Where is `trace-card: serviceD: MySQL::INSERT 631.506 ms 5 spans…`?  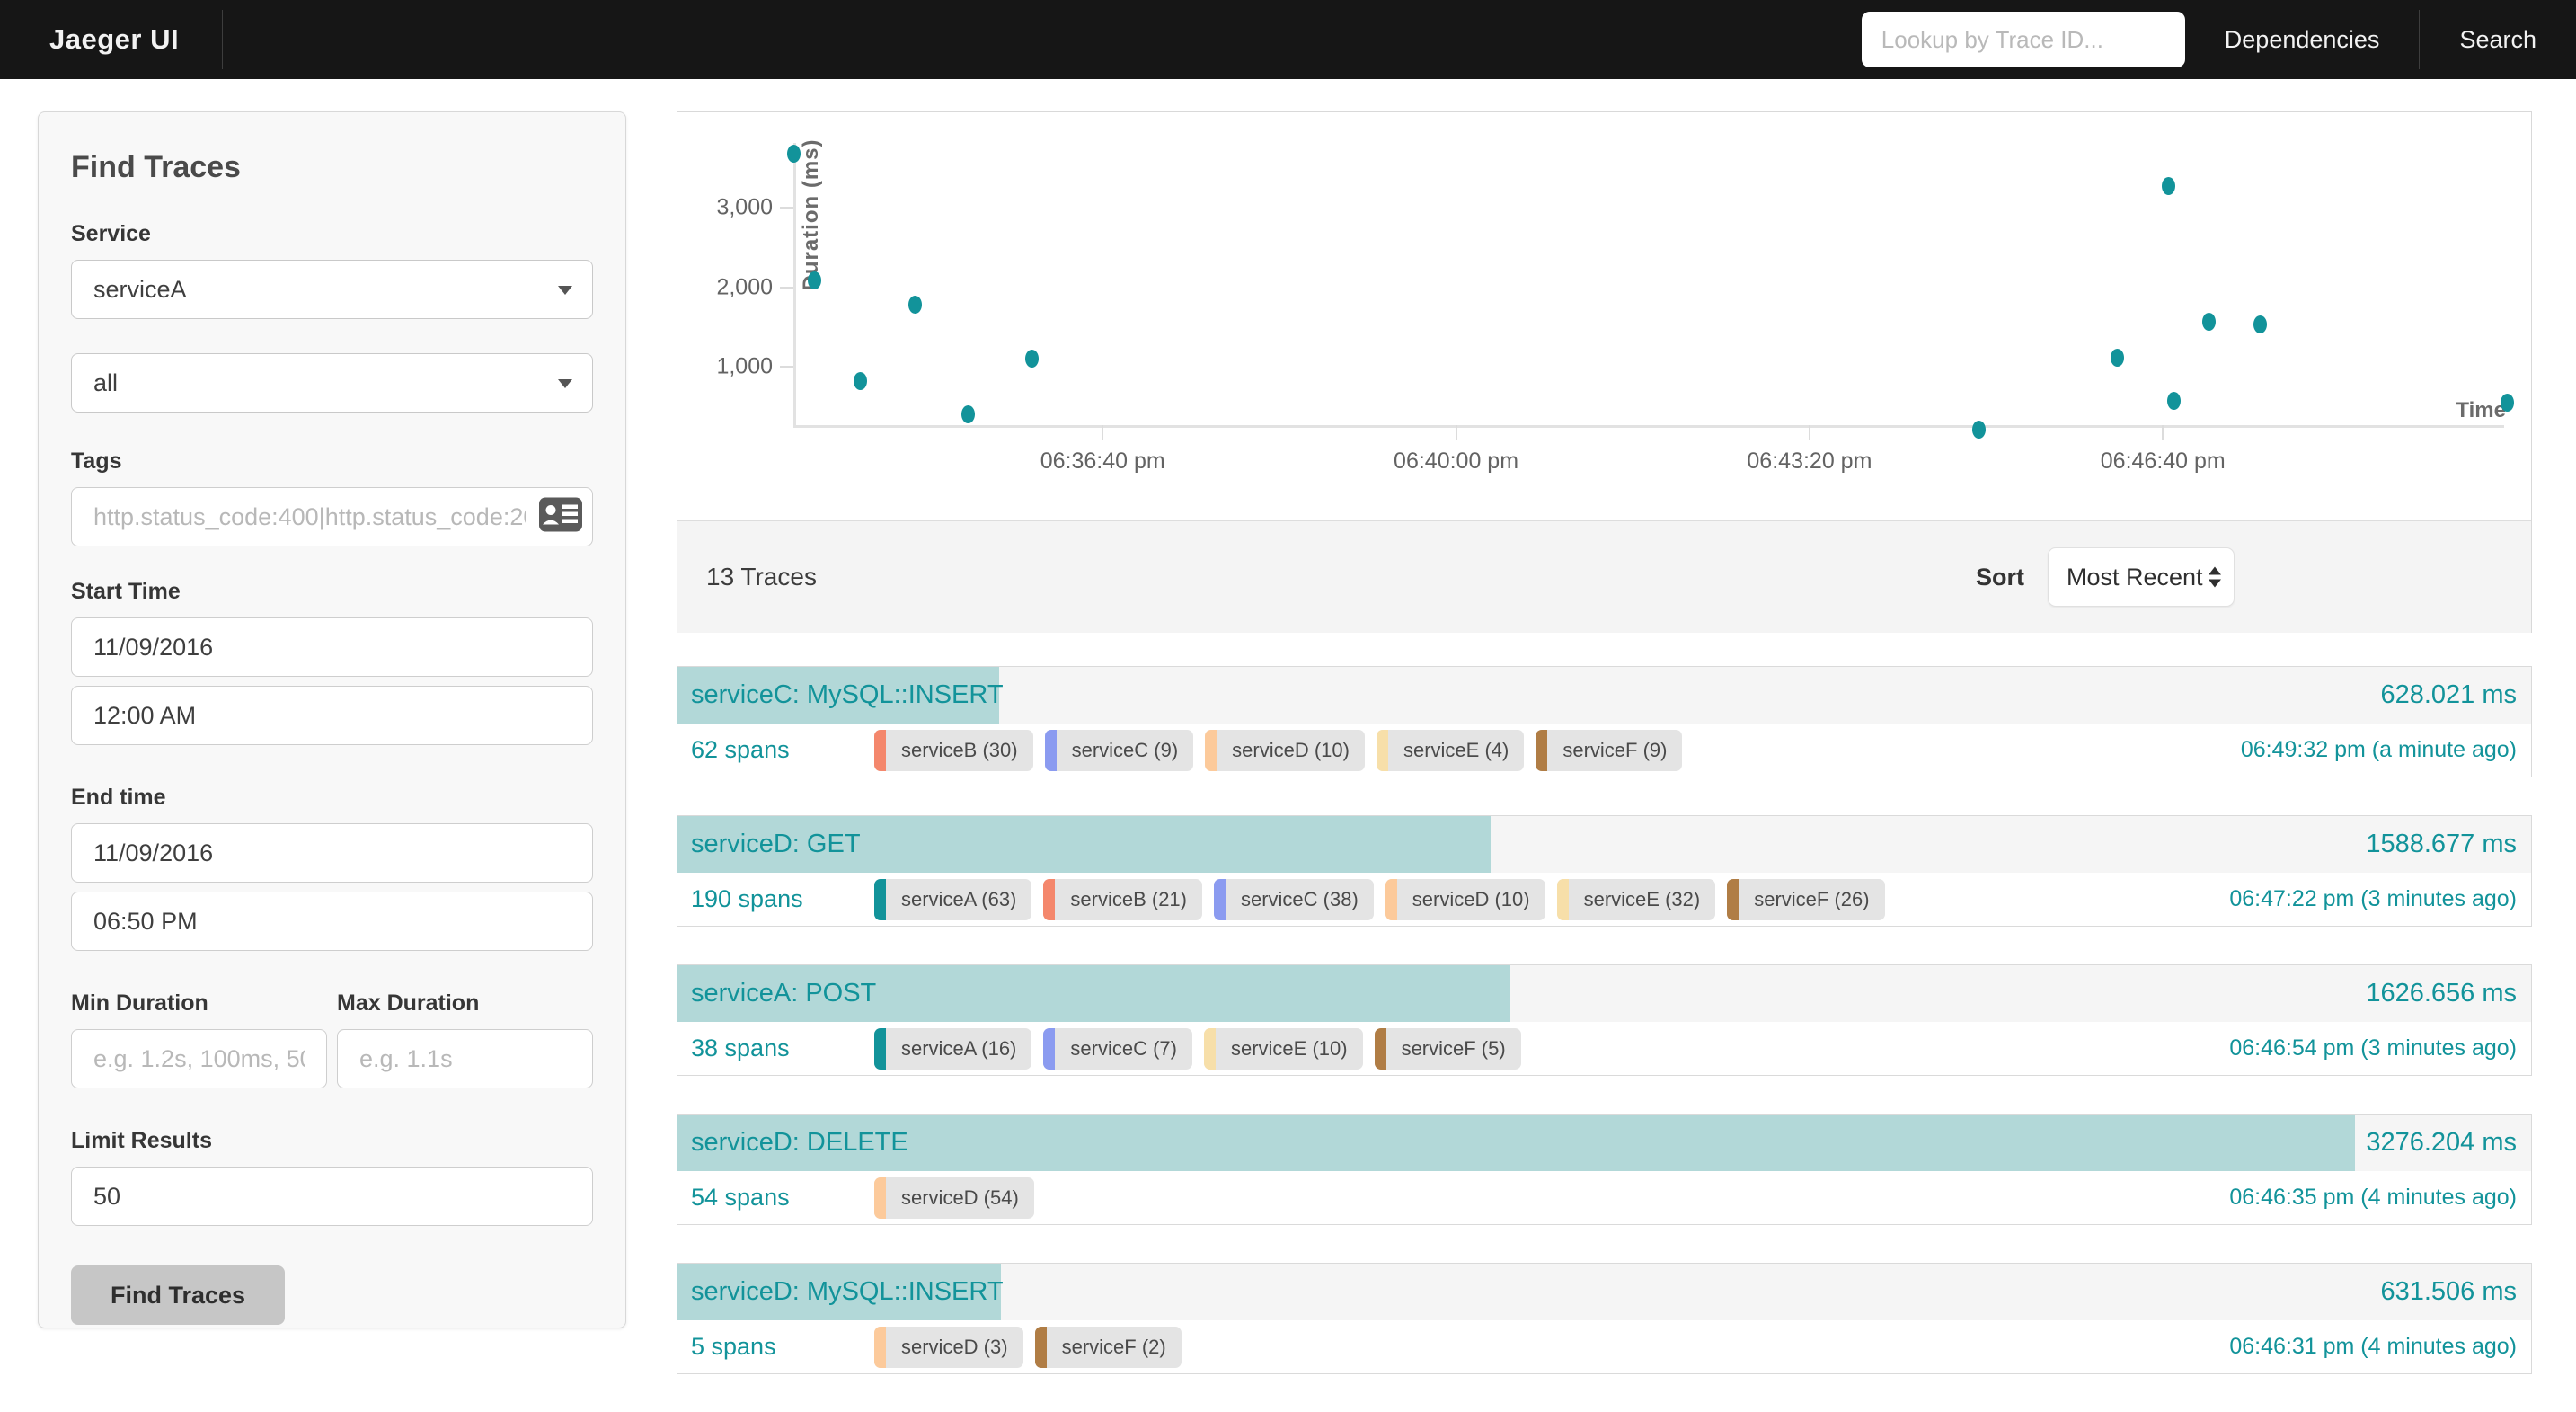
trace-card: serviceD: MySQL::INSERT 631.506 ms 5 spans… is located at coordinates (1604, 1318).